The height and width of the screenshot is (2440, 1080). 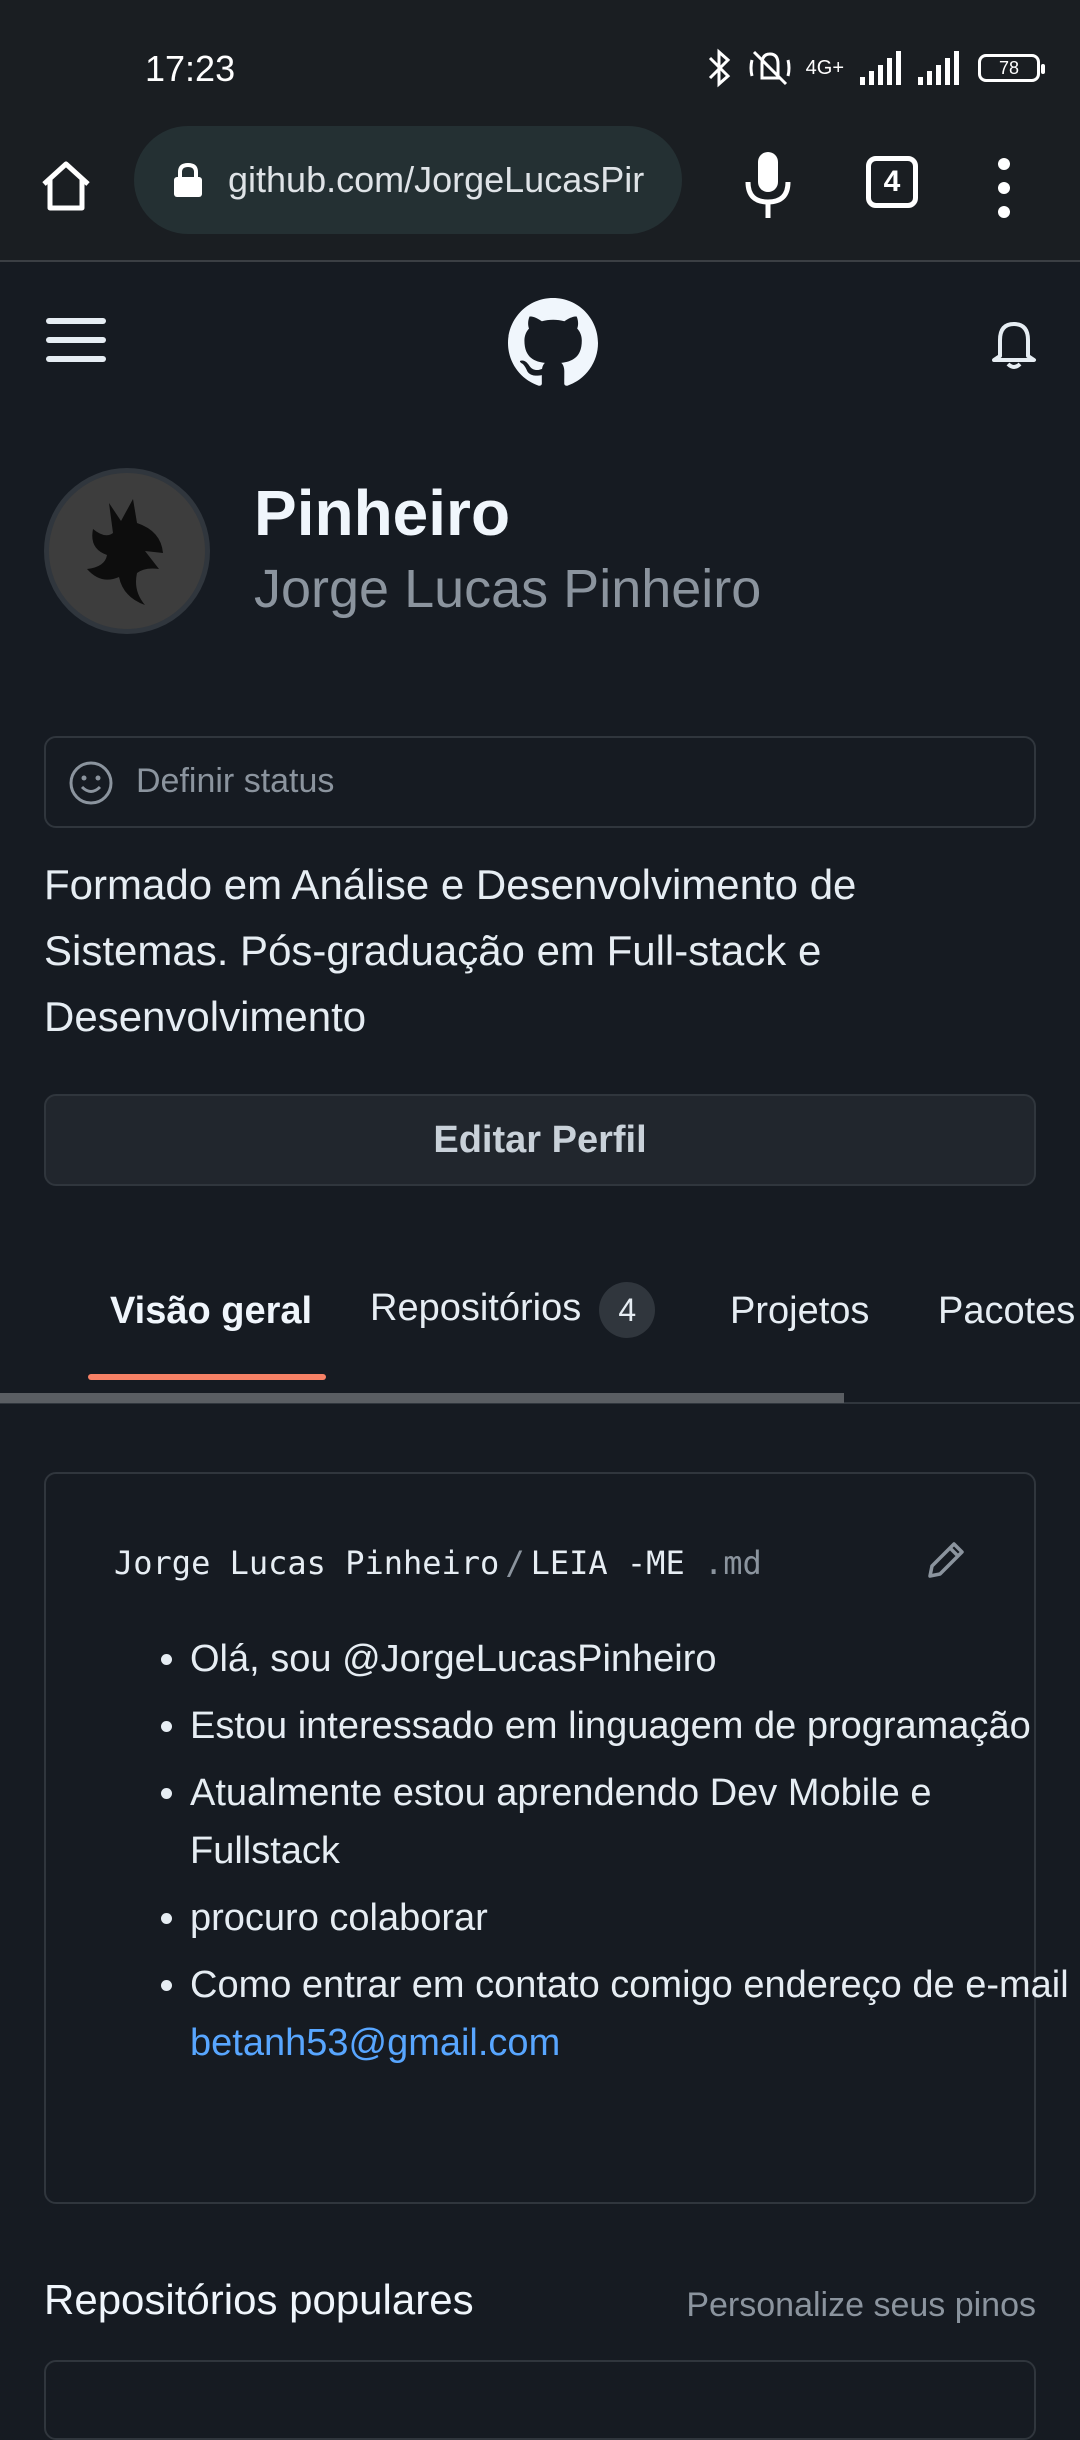 I want to click on browser-toolbar: github.com/JorgeLucasPir 4, so click(x=540, y=191).